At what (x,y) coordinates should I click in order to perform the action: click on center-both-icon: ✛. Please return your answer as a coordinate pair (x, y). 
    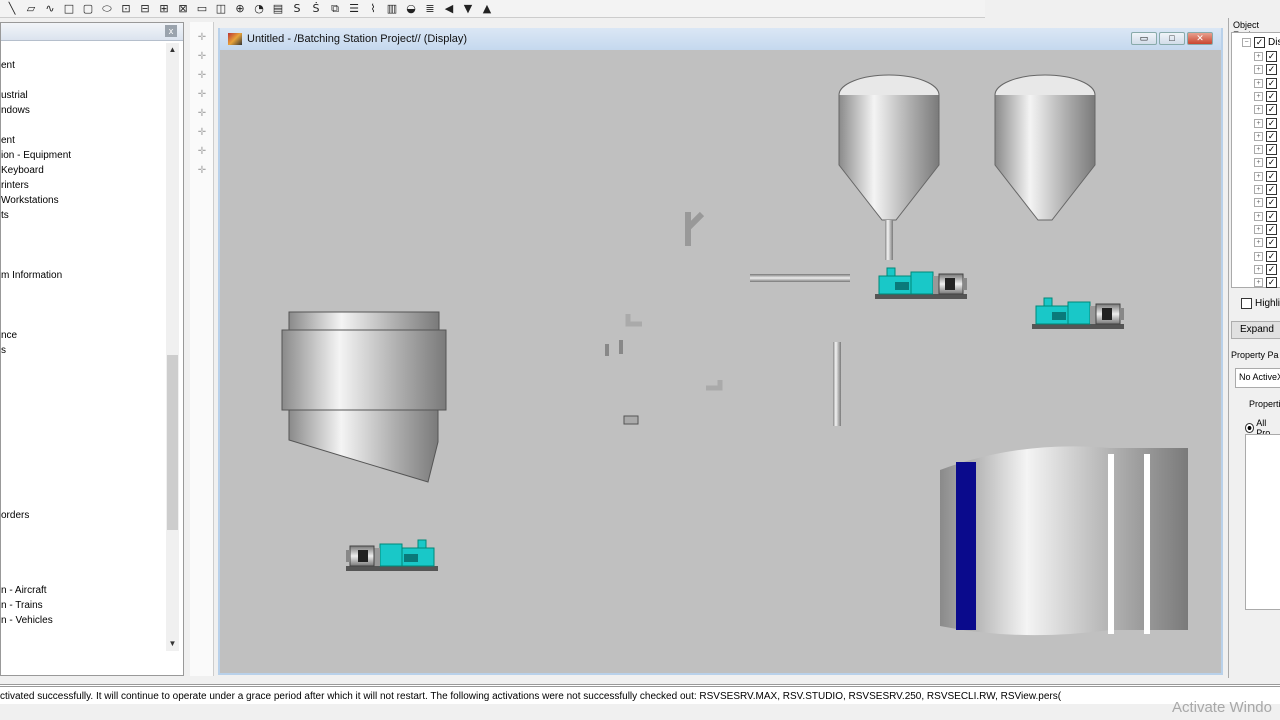
    Looking at the image, I should click on (202, 152).